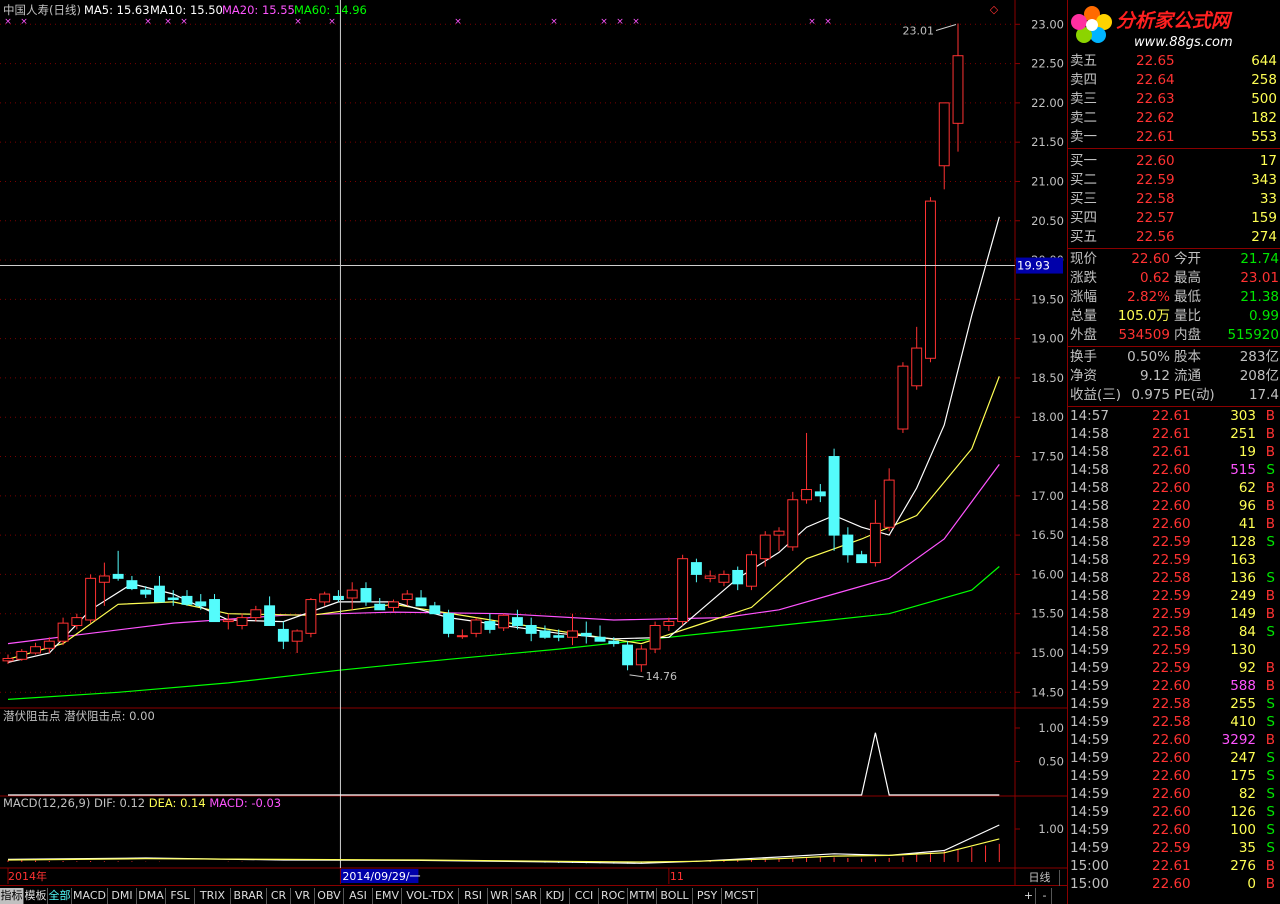 This screenshot has width=1280, height=904. I want to click on indicator-tab-dma: DMA, so click(151, 896).